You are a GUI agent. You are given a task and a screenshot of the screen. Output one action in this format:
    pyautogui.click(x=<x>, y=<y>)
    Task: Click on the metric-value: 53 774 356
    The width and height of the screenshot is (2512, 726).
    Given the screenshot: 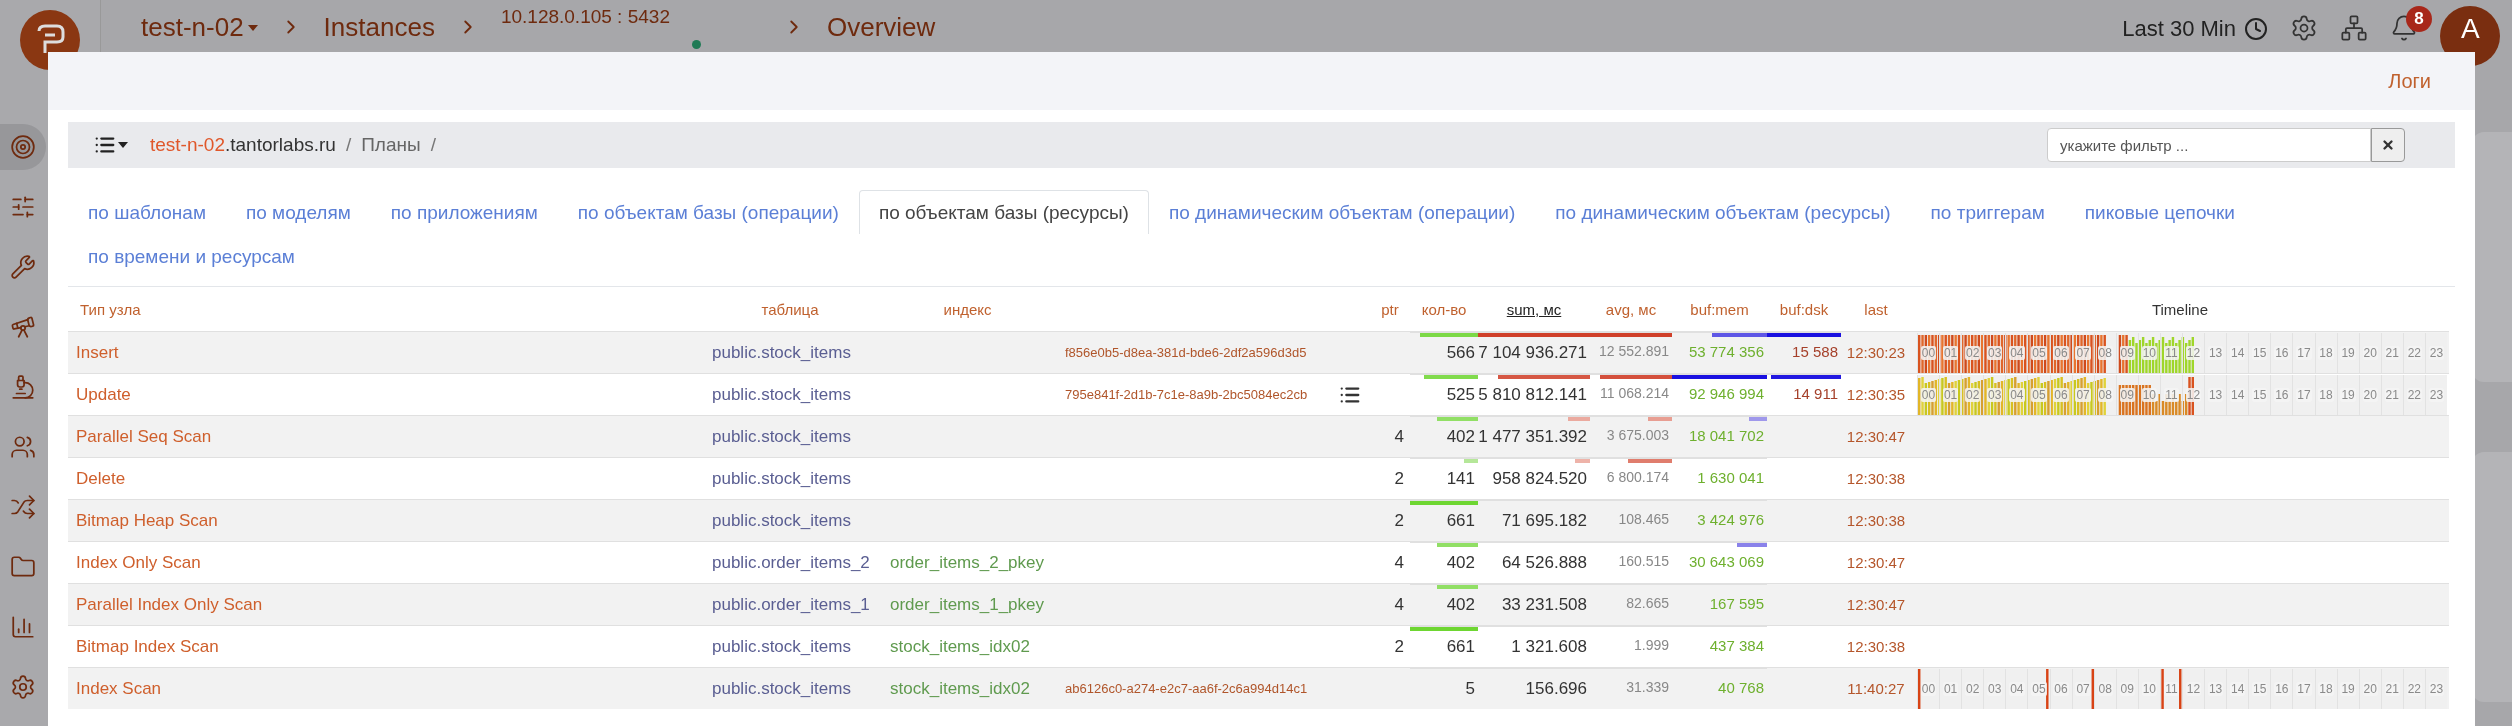 What is the action you would take?
    pyautogui.click(x=1726, y=351)
    